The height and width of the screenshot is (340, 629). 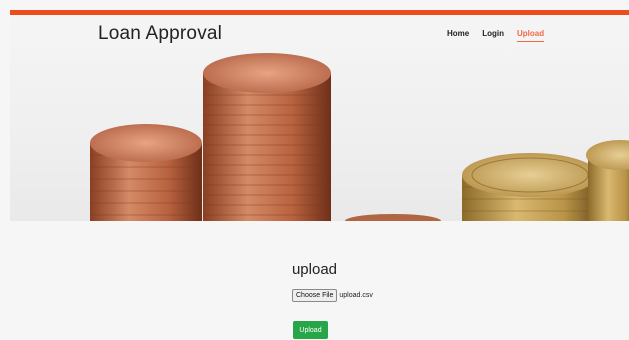 I want to click on file-input: Choose File upload.csv, so click(x=332, y=295).